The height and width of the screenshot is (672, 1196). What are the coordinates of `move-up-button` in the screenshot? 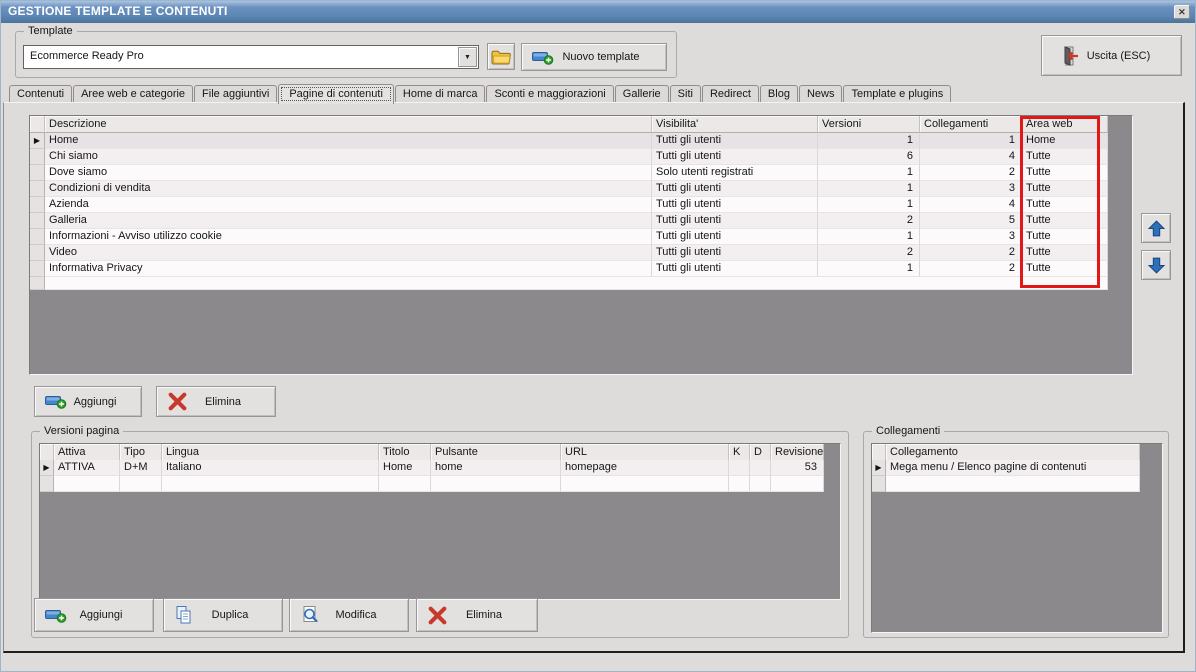 It's located at (1156, 228).